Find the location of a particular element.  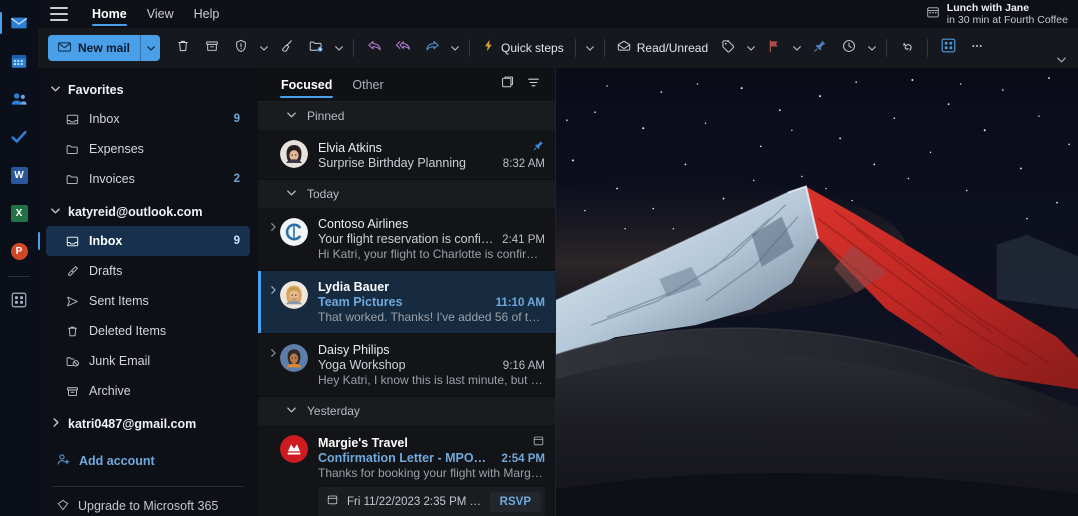

categorize-button is located at coordinates (728, 48).